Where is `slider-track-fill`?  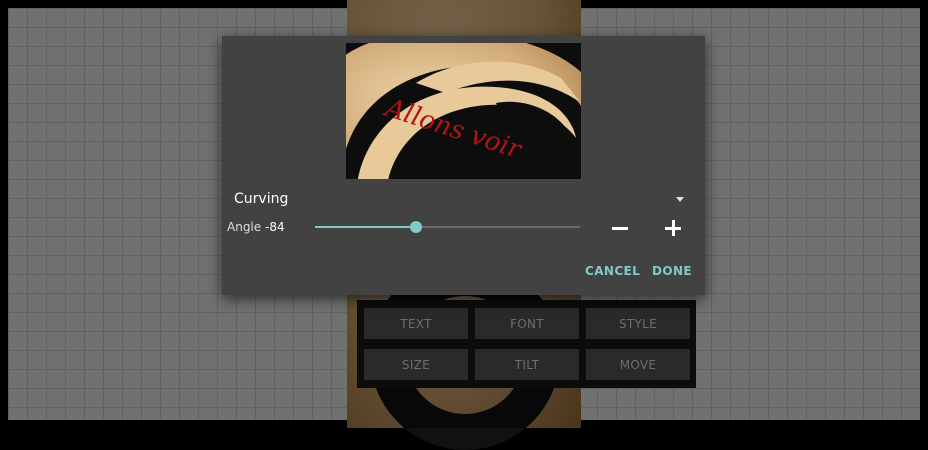
slider-track-fill is located at coordinates (365, 227).